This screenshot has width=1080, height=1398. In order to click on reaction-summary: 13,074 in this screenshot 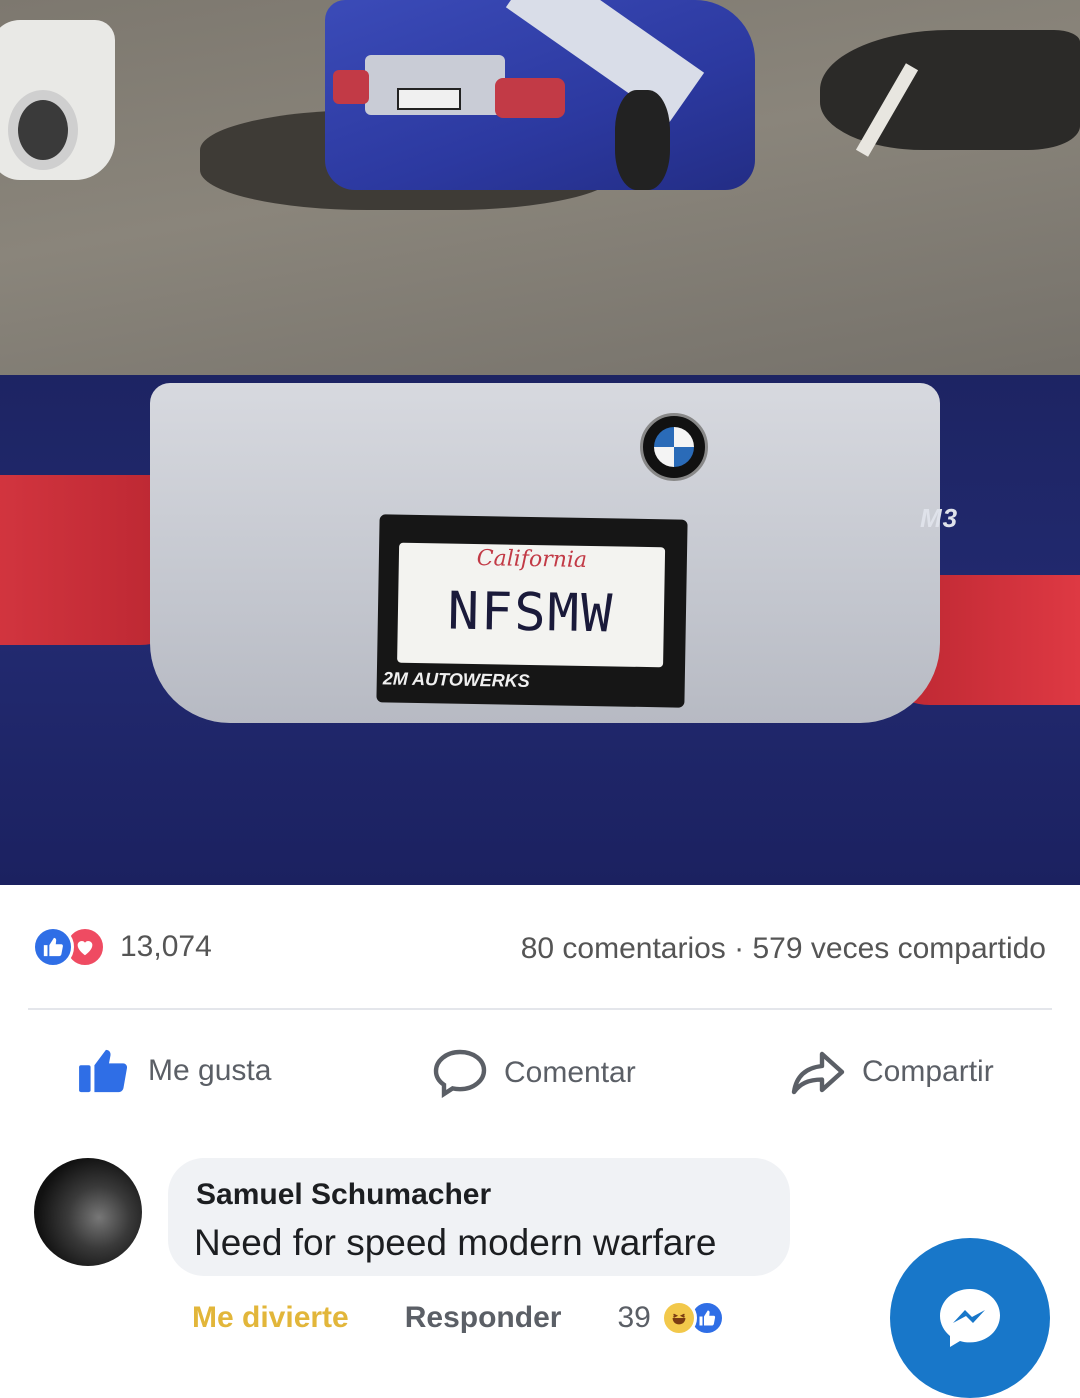, I will do `click(122, 947)`.